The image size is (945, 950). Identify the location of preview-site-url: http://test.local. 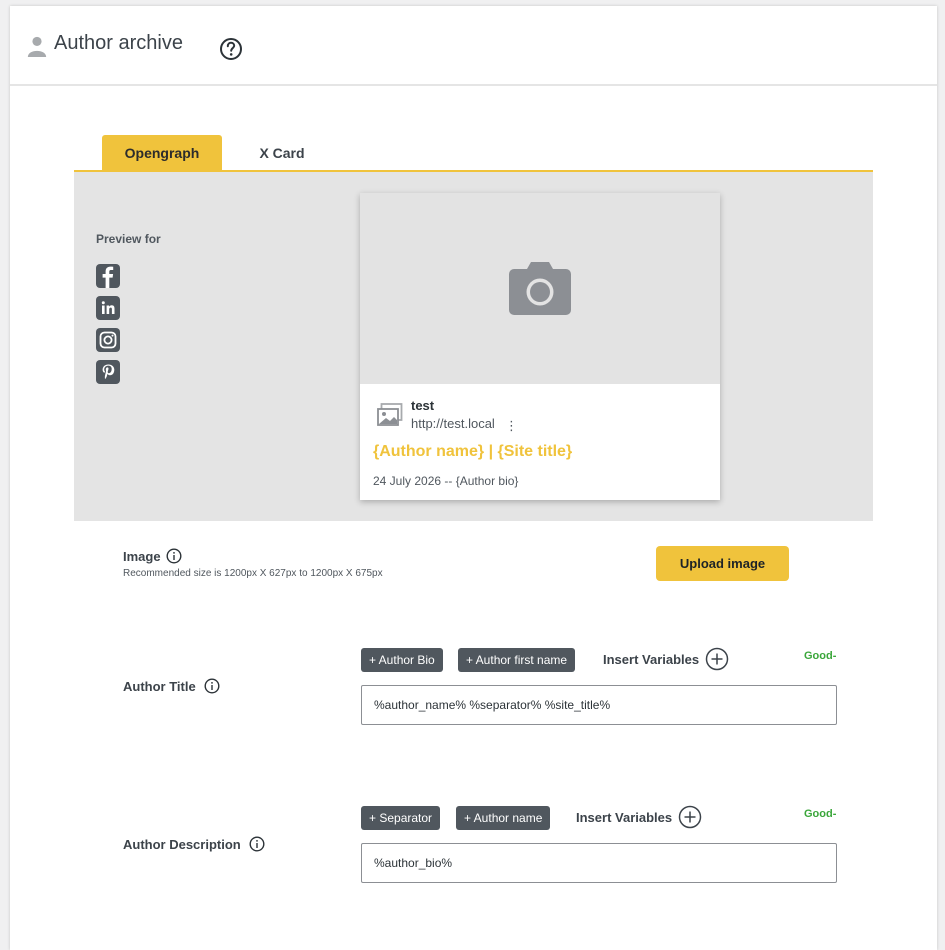
(453, 423).